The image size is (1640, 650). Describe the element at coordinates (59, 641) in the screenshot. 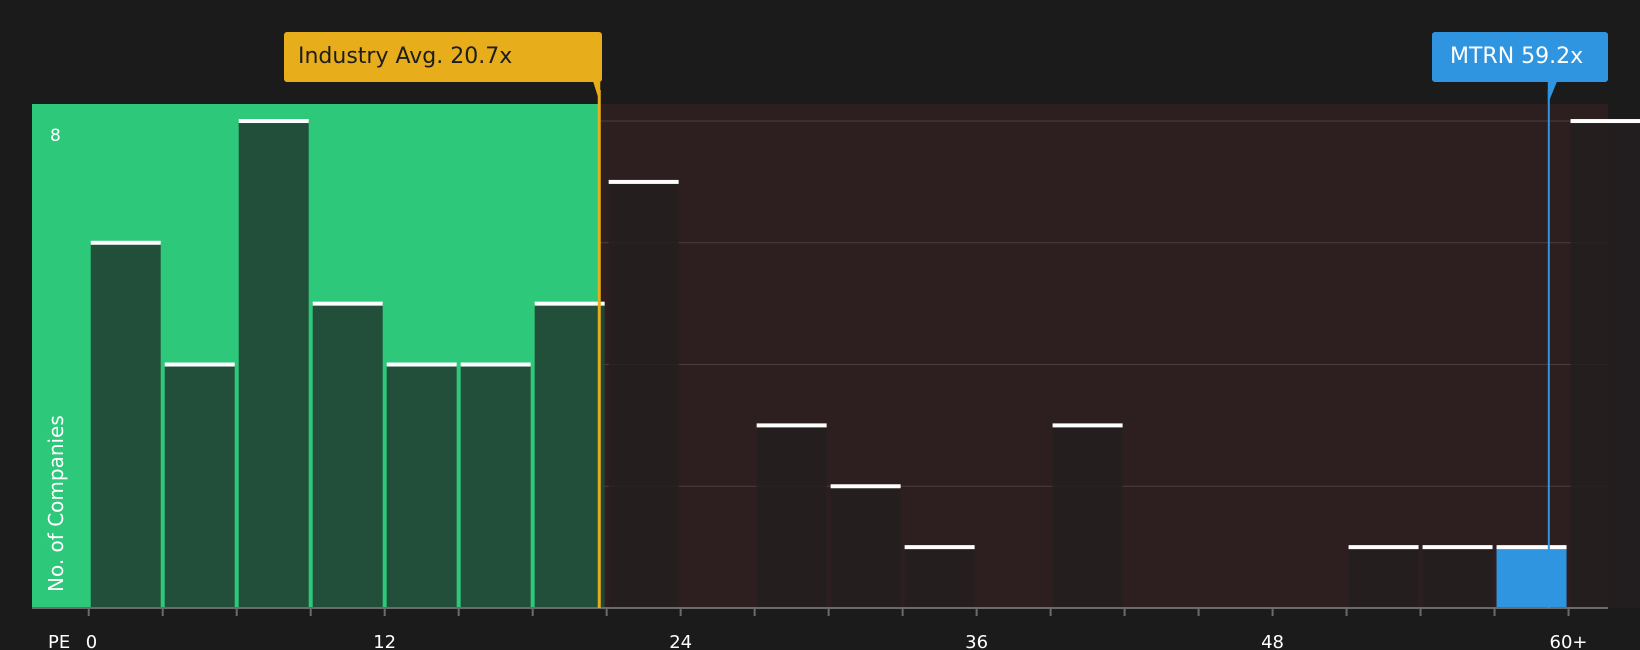

I see `x-axis-label: PE` at that location.